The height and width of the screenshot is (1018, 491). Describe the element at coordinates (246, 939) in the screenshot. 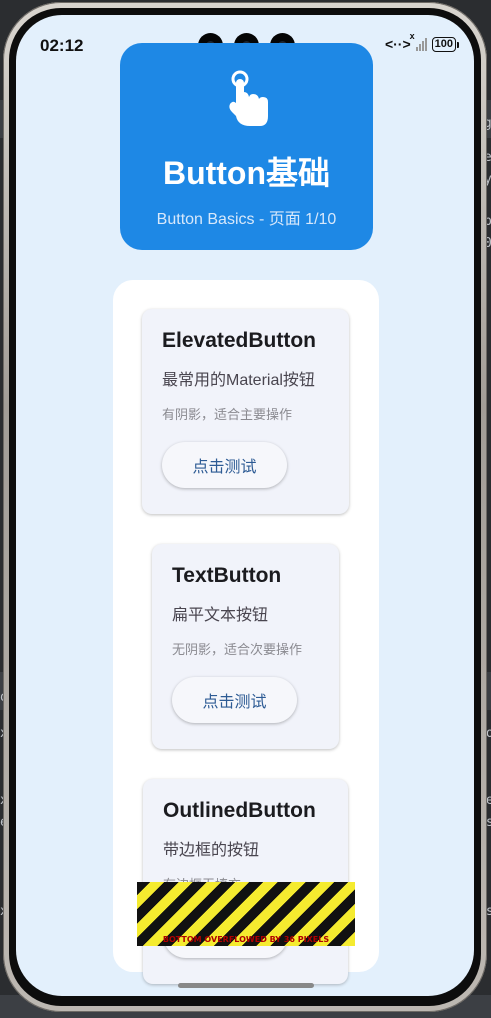

I see `overflow-warning-text: BOTTOM OVERFLOWED BY 36 PIXELS` at that location.